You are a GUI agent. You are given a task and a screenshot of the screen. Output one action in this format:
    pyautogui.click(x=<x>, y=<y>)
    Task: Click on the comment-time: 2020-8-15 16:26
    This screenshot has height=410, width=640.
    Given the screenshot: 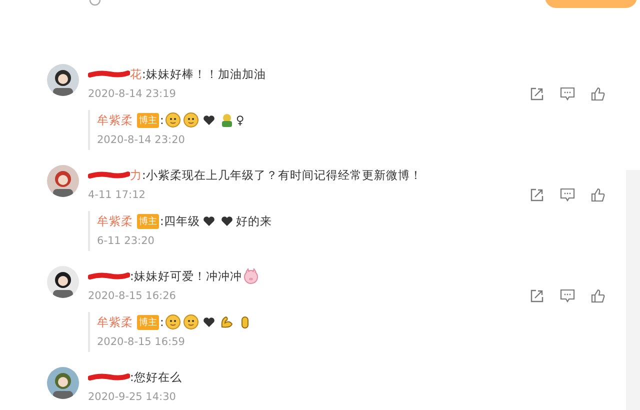 What is the action you would take?
    pyautogui.click(x=132, y=296)
    